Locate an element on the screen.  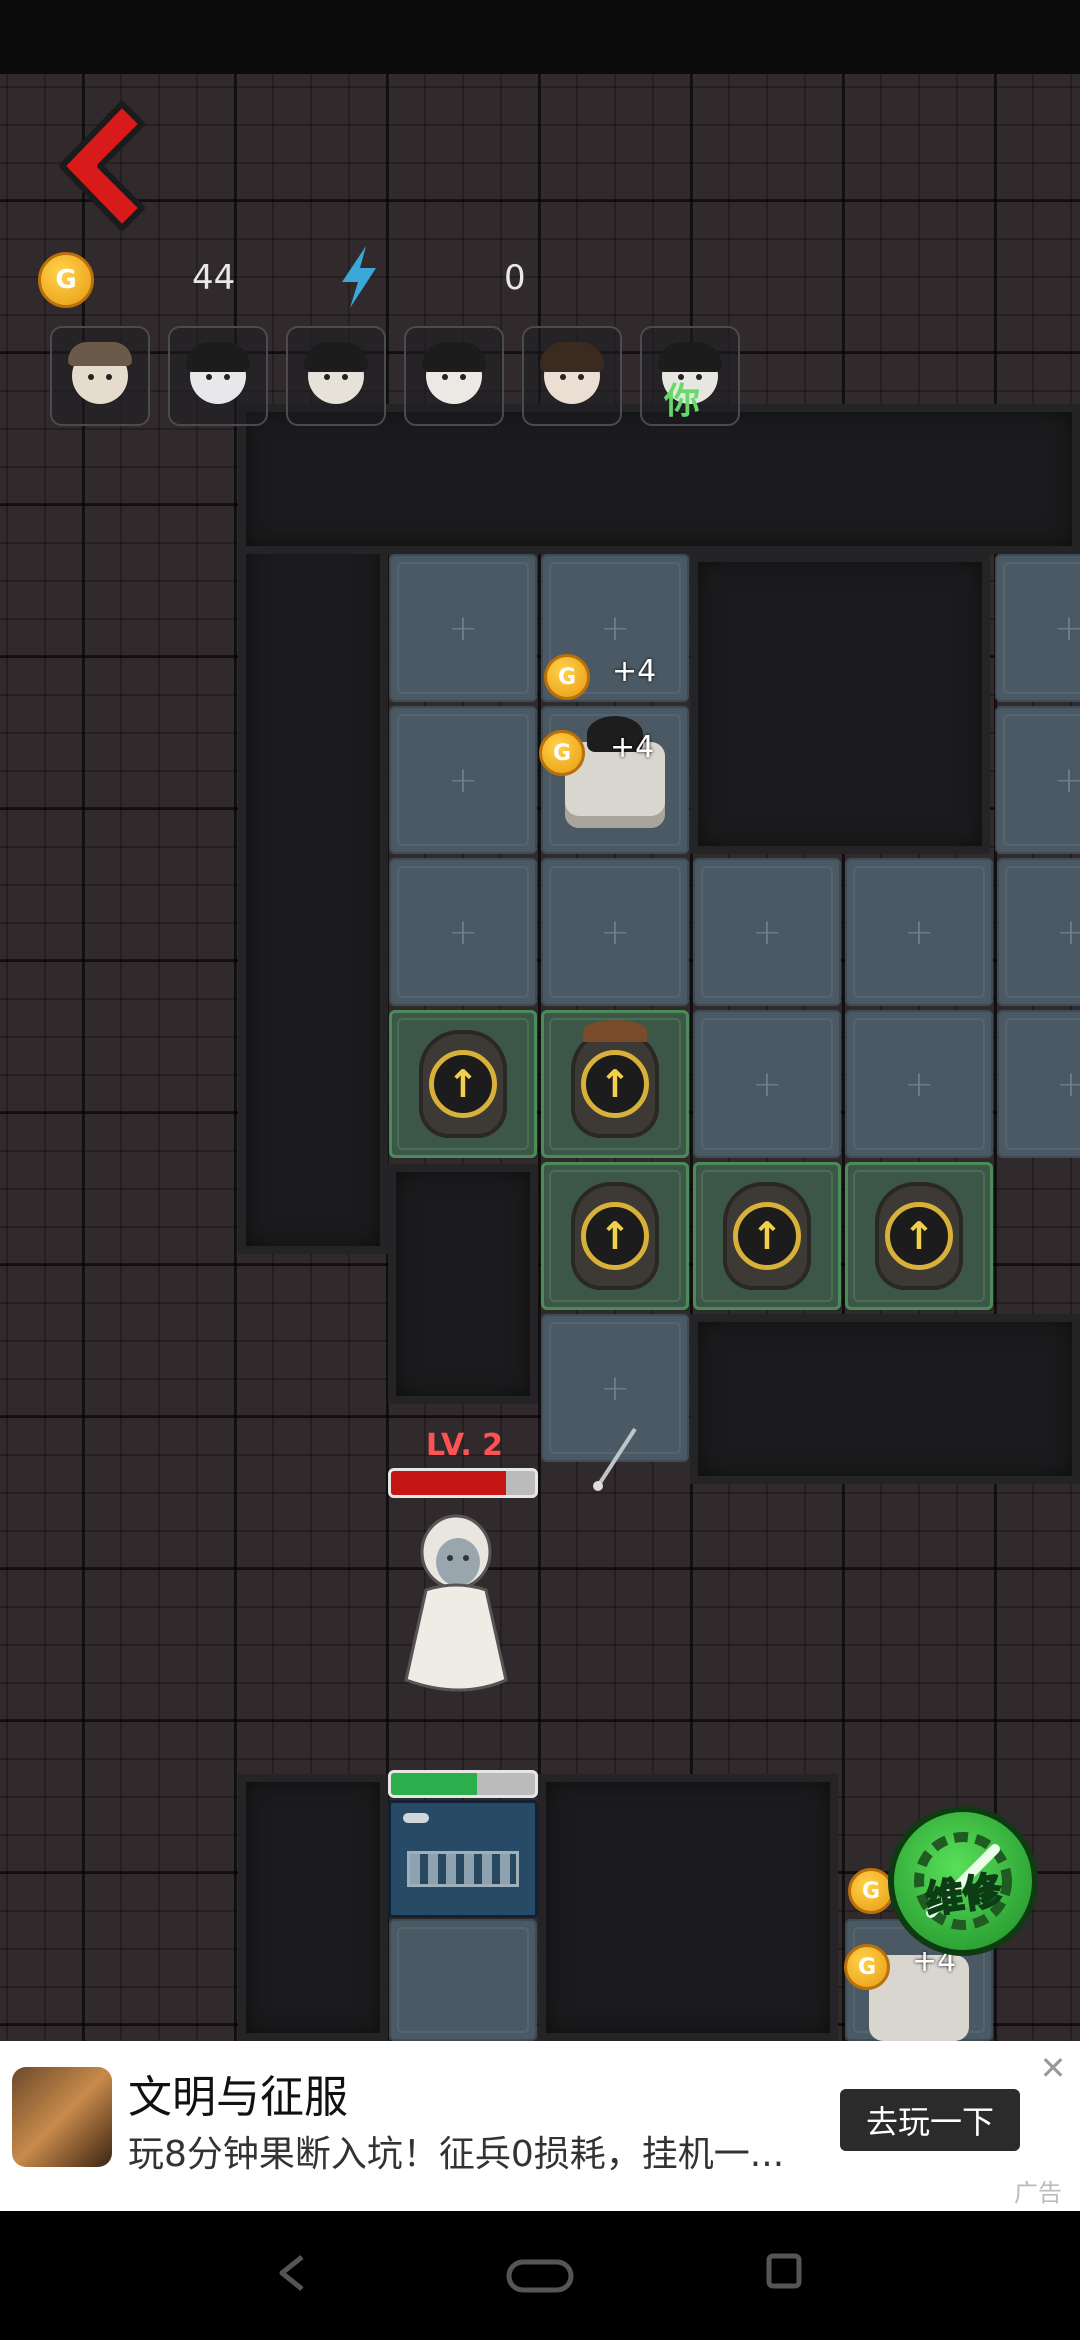
back-button is located at coordinates (97, 166).